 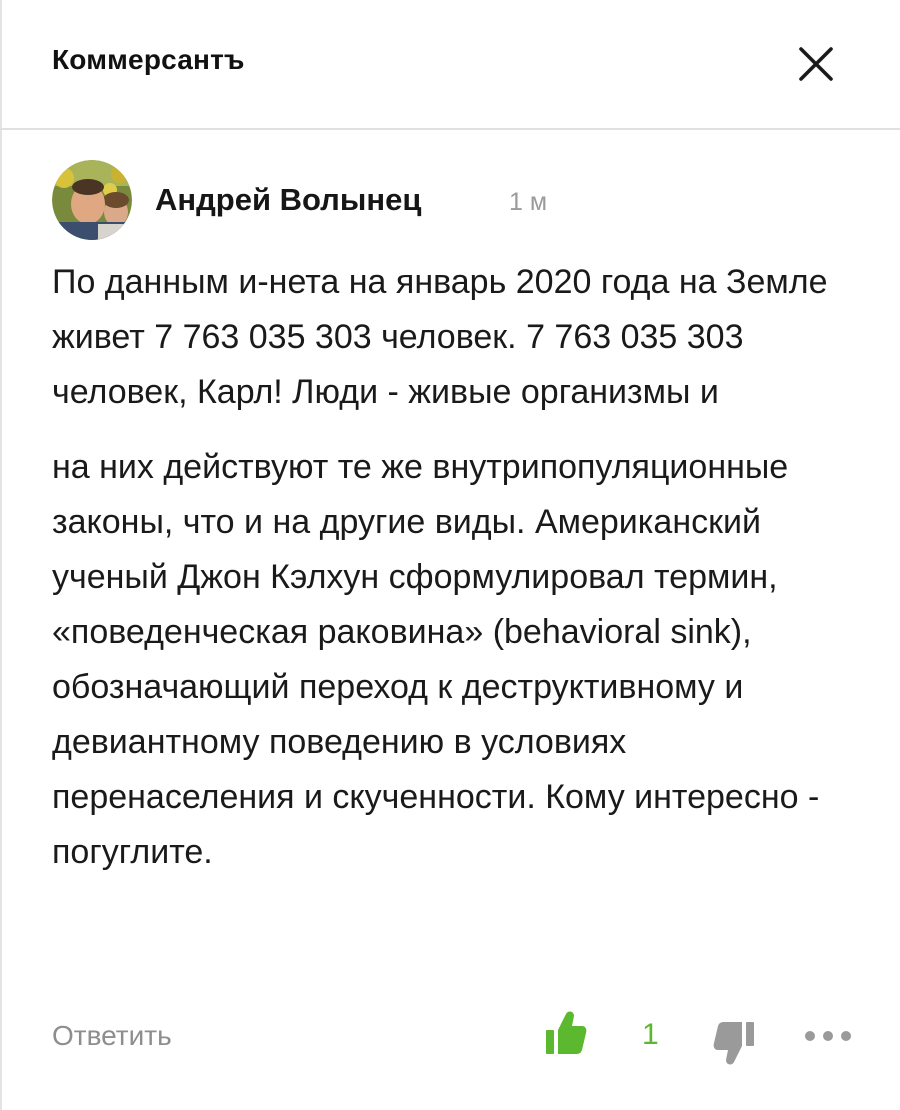 I want to click on comment-author-row: Андрей Волынец 1 м, so click(x=452, y=202).